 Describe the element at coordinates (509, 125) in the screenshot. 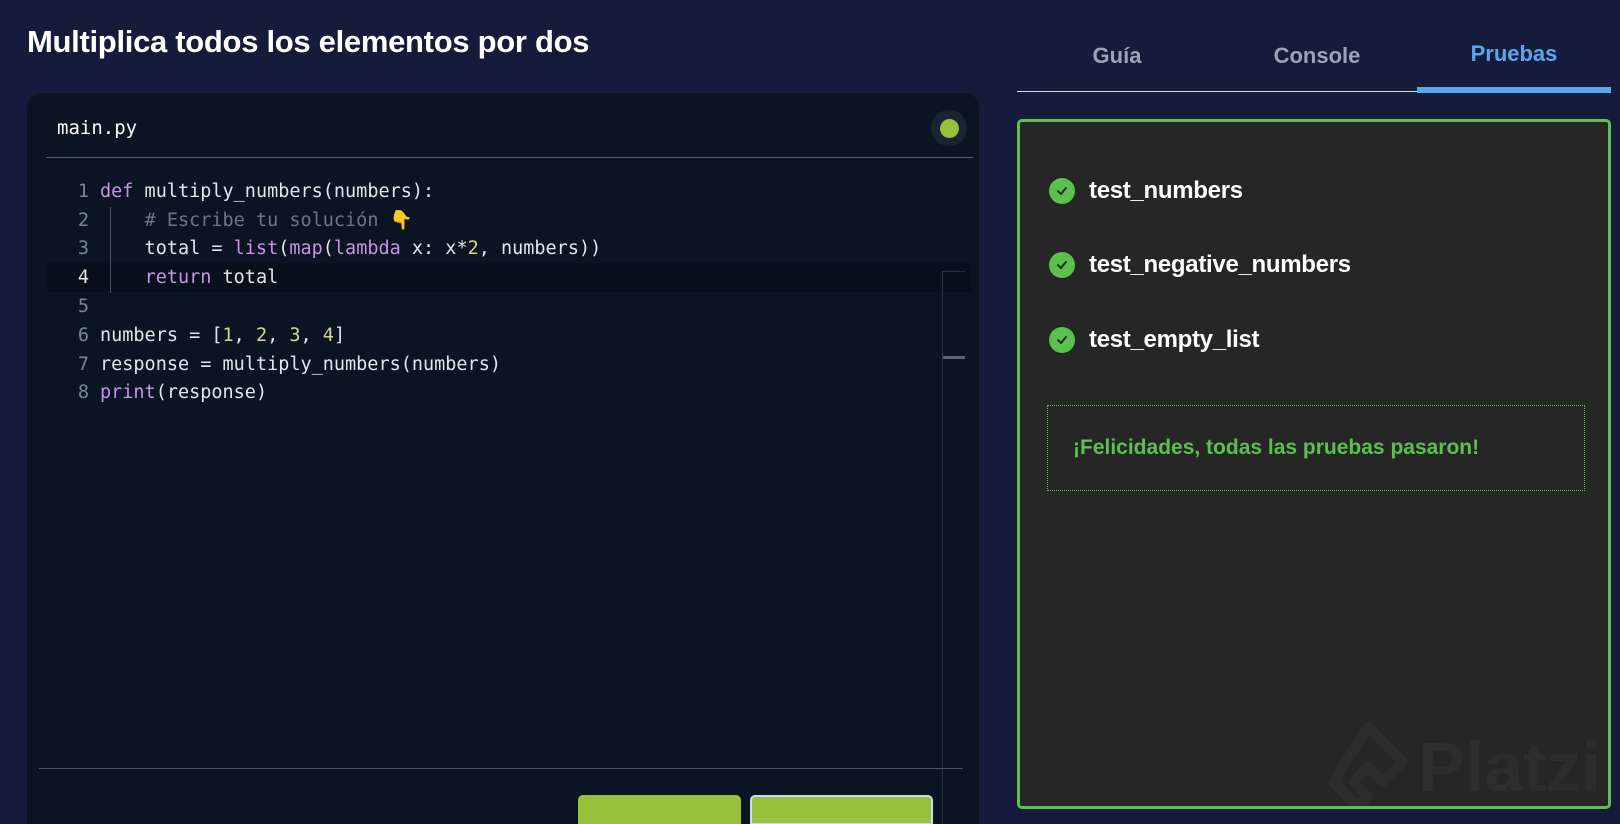

I see `editor-header: main.py` at that location.